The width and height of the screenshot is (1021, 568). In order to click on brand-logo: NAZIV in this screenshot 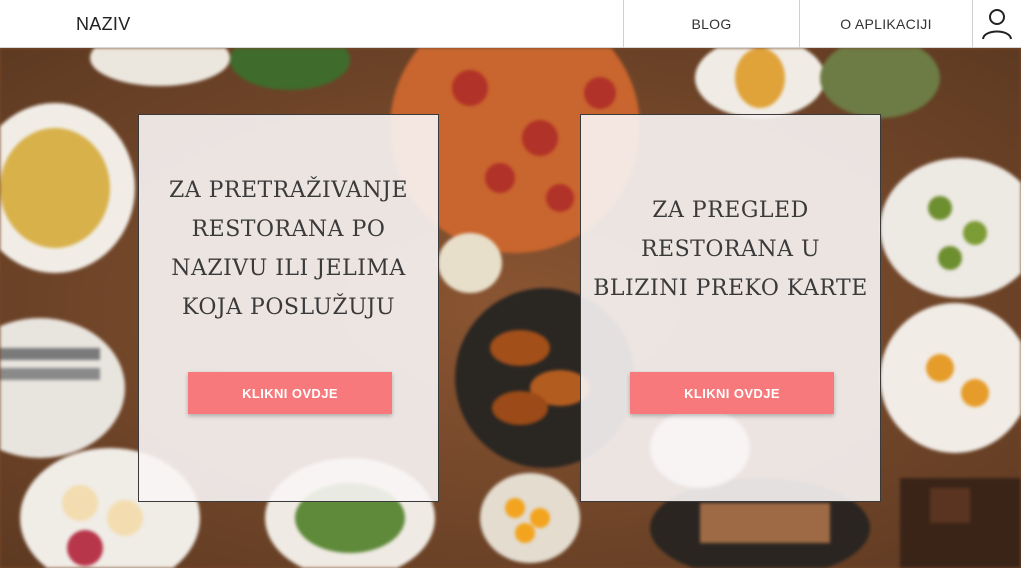, I will do `click(103, 24)`.